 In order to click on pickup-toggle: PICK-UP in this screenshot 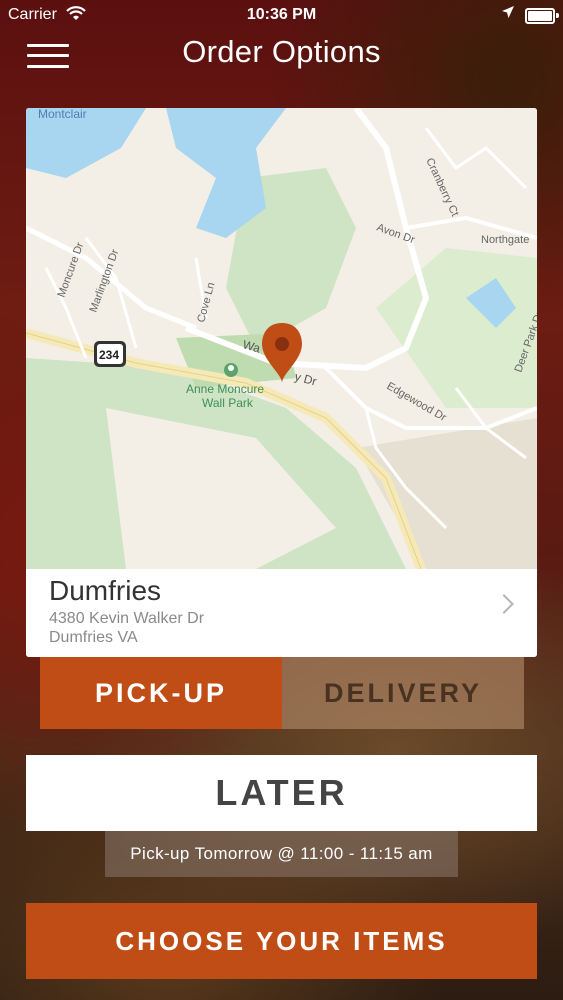, I will do `click(161, 693)`.